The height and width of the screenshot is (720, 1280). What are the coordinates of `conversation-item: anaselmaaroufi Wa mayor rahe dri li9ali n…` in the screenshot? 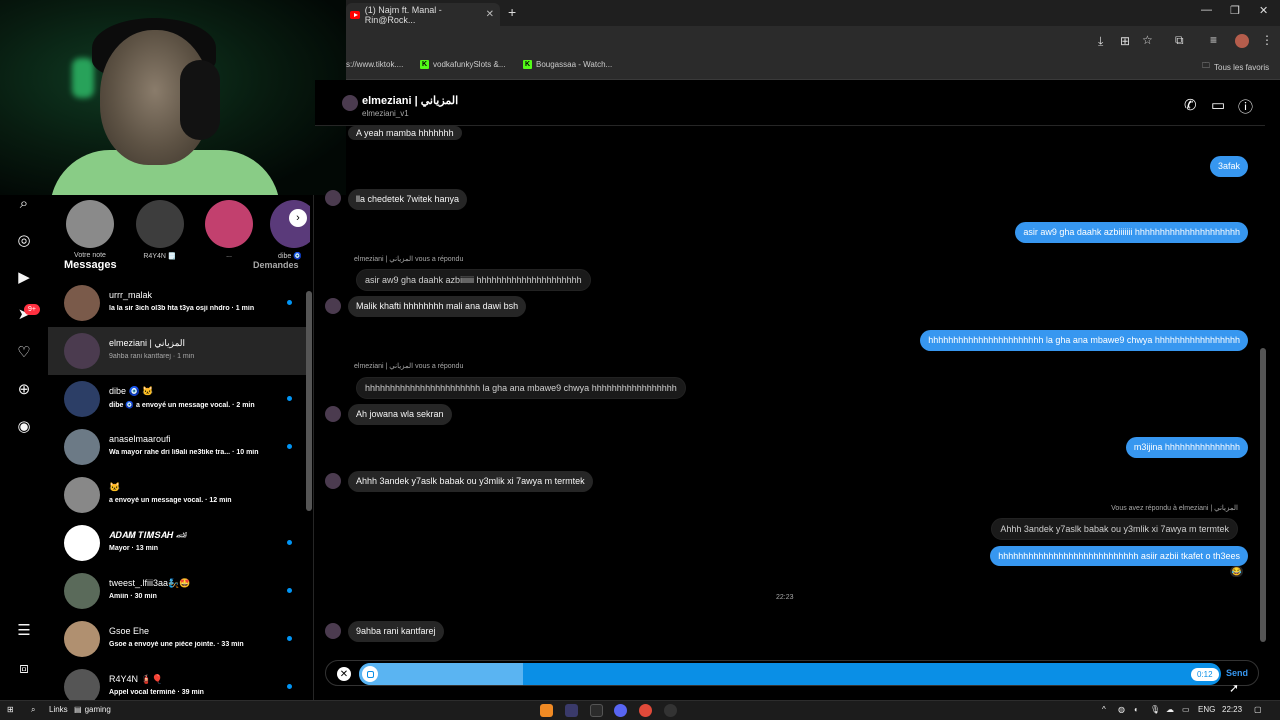 It's located at (177, 447).